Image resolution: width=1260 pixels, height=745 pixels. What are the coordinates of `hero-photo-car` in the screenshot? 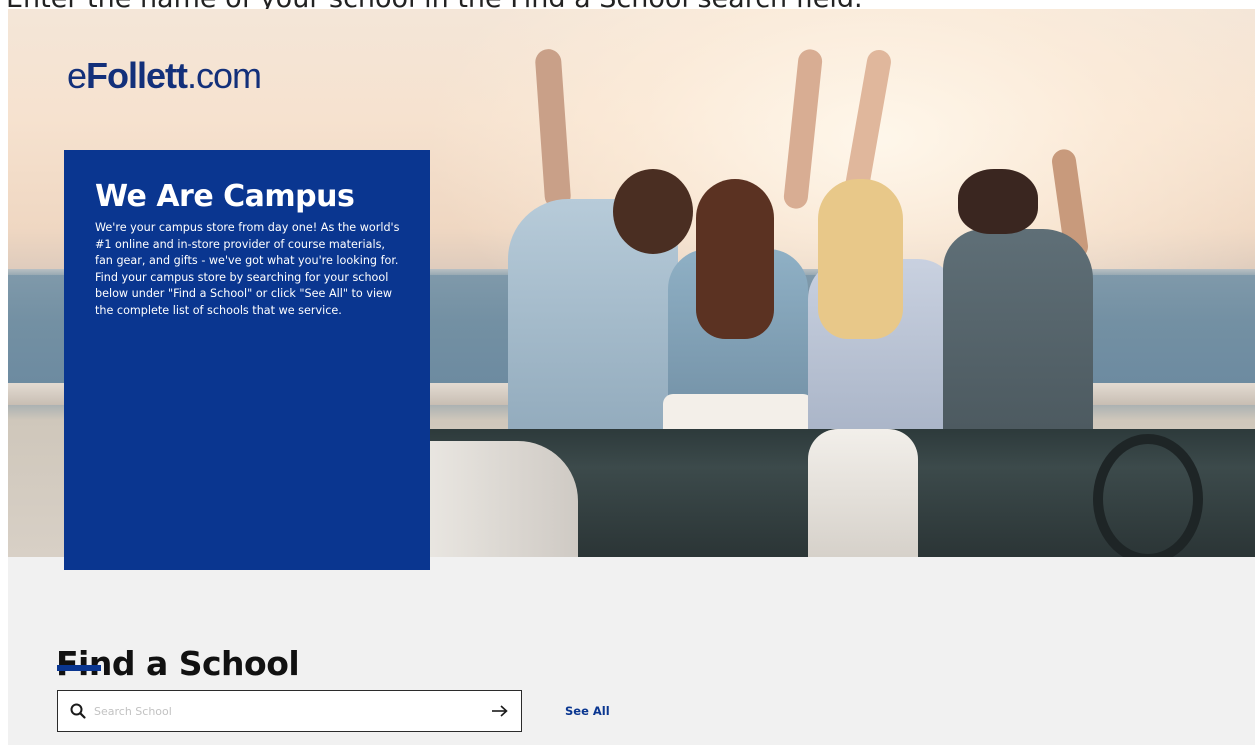 It's located at (503, 499).